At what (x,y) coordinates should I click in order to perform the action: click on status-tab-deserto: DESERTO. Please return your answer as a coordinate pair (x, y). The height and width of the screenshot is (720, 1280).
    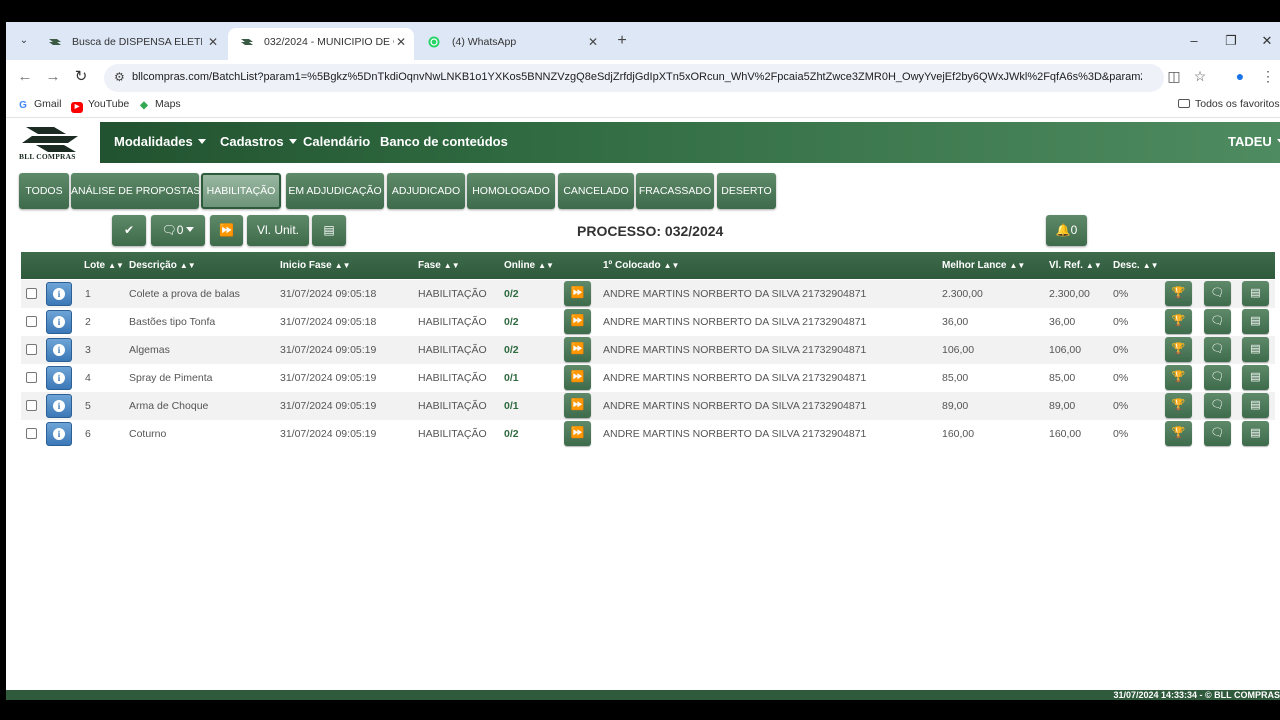
    Looking at the image, I should click on (746, 191).